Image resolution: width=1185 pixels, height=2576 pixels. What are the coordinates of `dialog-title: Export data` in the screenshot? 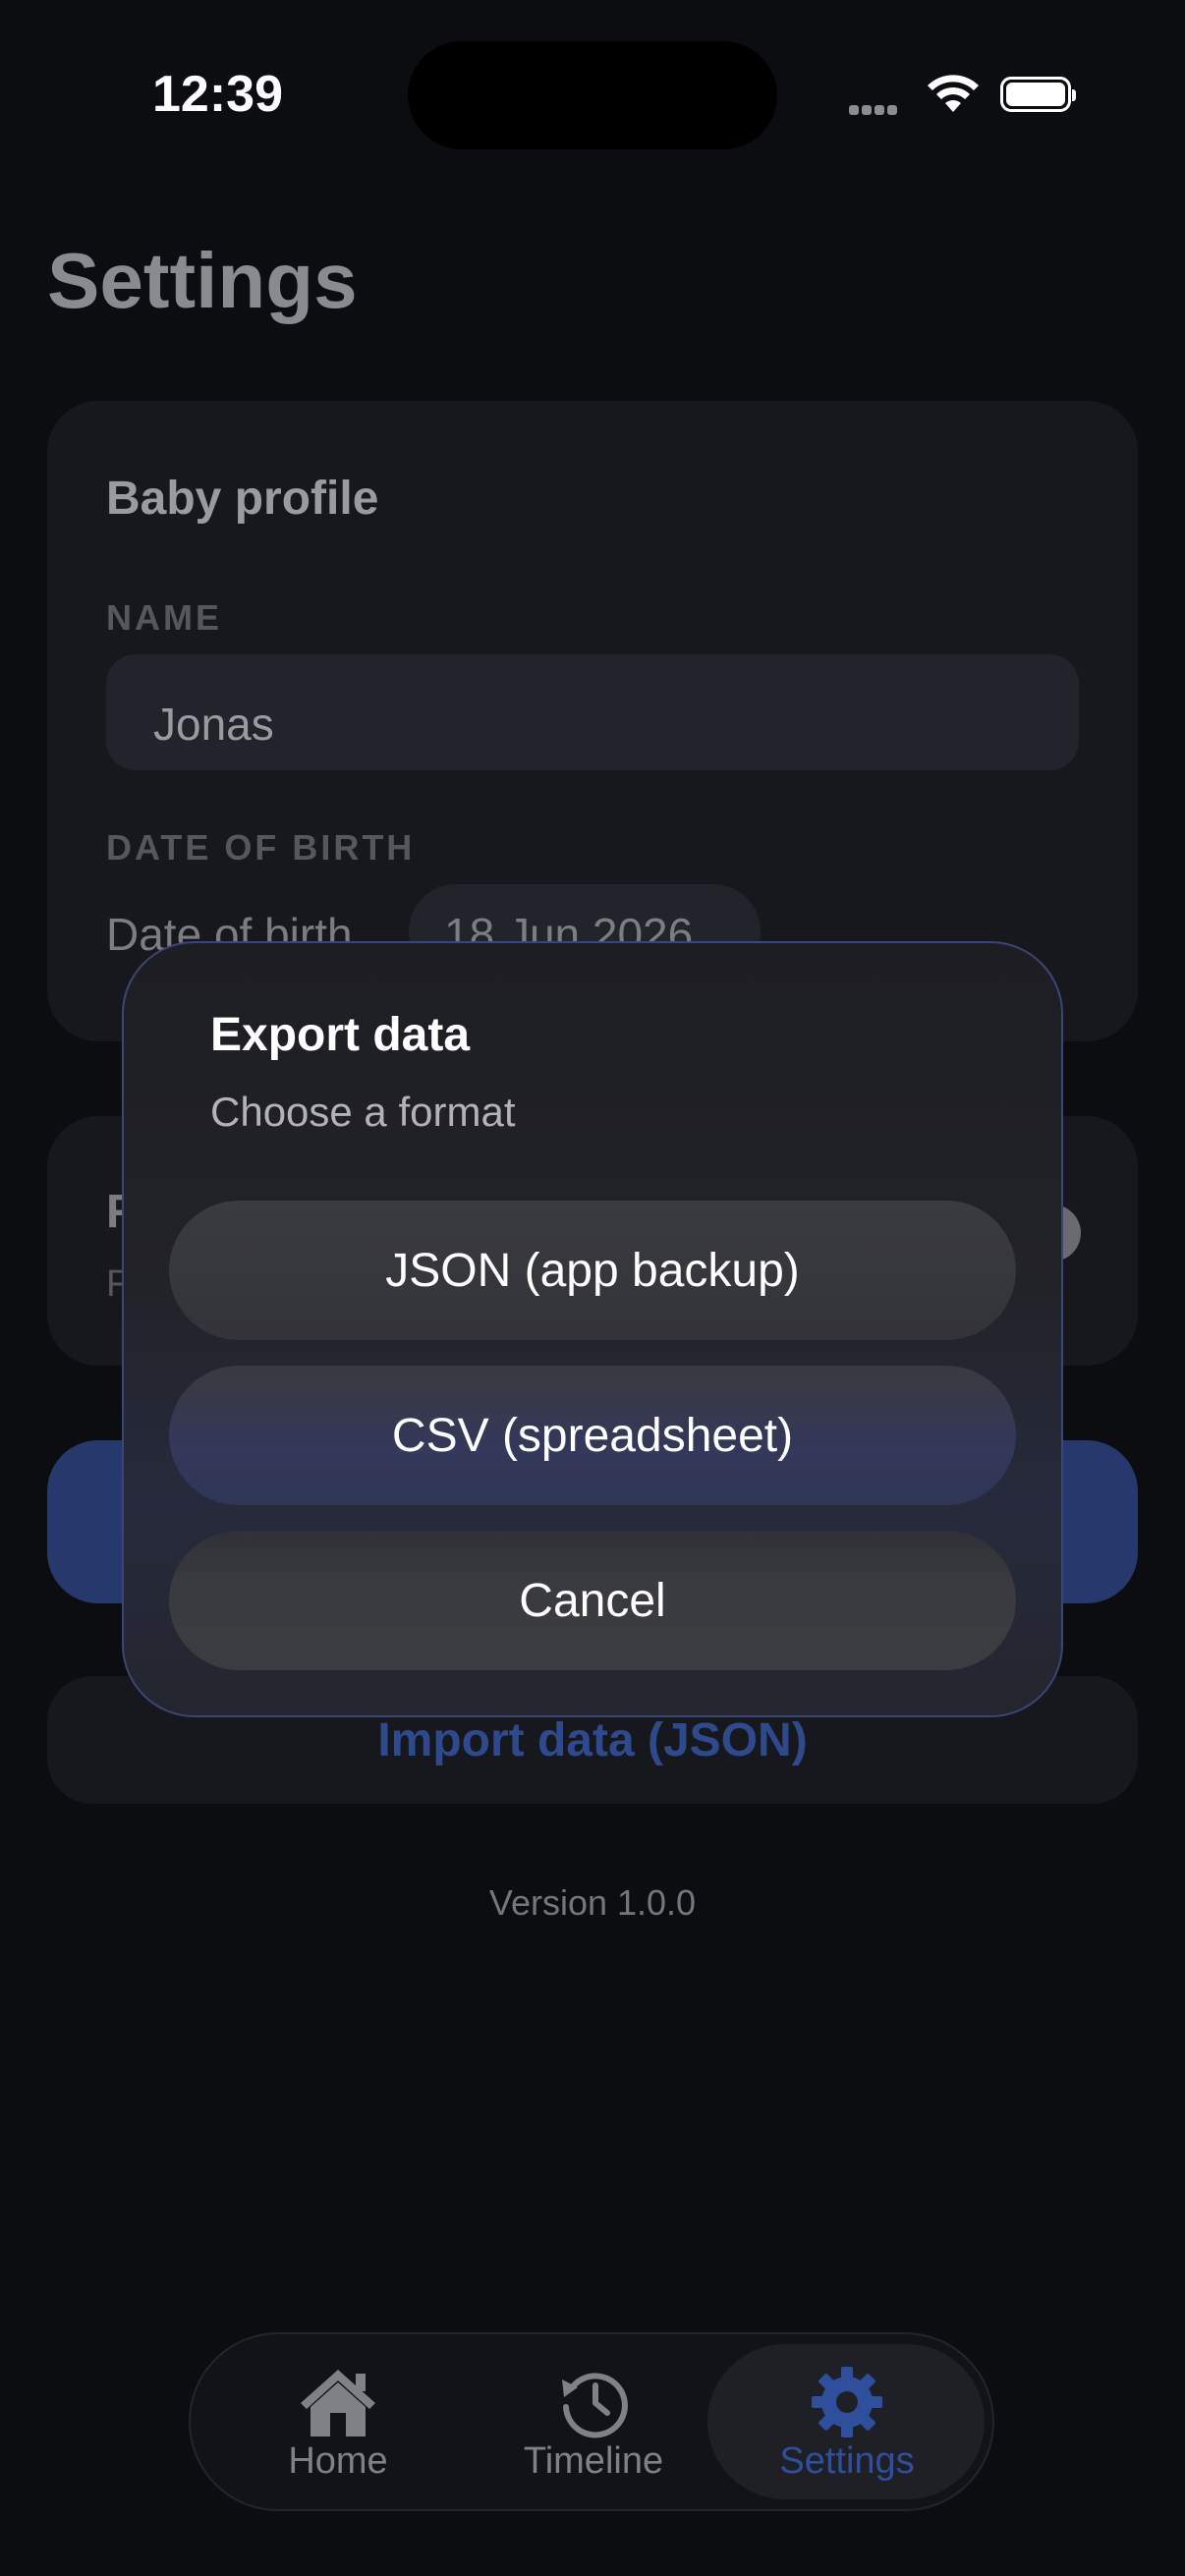 It's located at (341, 1035).